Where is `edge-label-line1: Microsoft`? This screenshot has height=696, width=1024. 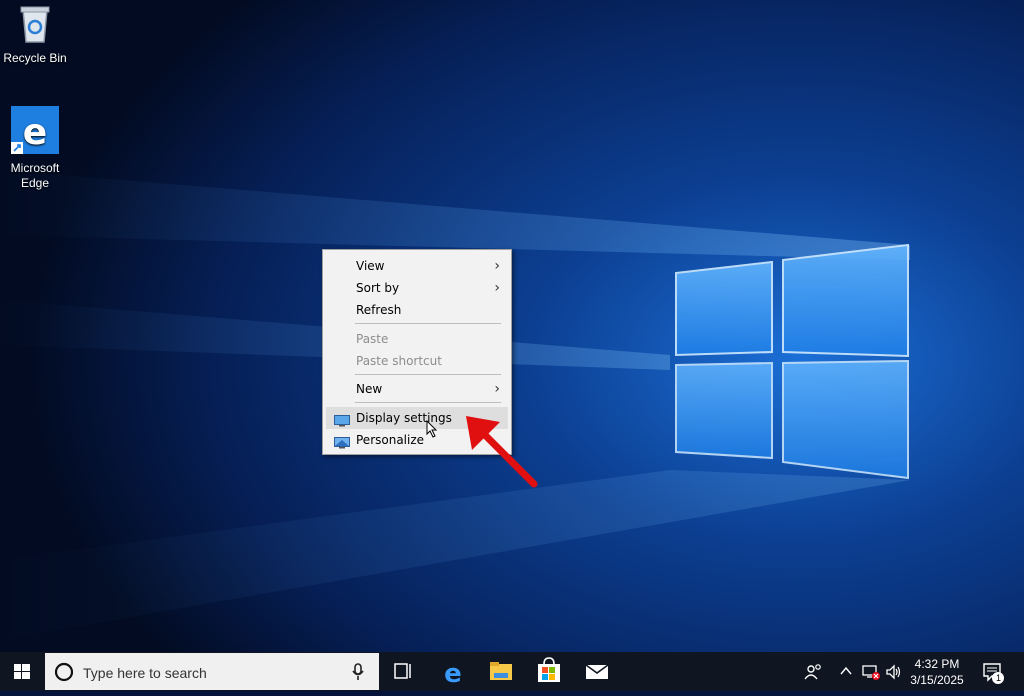 edge-label-line1: Microsoft is located at coordinates (35, 168).